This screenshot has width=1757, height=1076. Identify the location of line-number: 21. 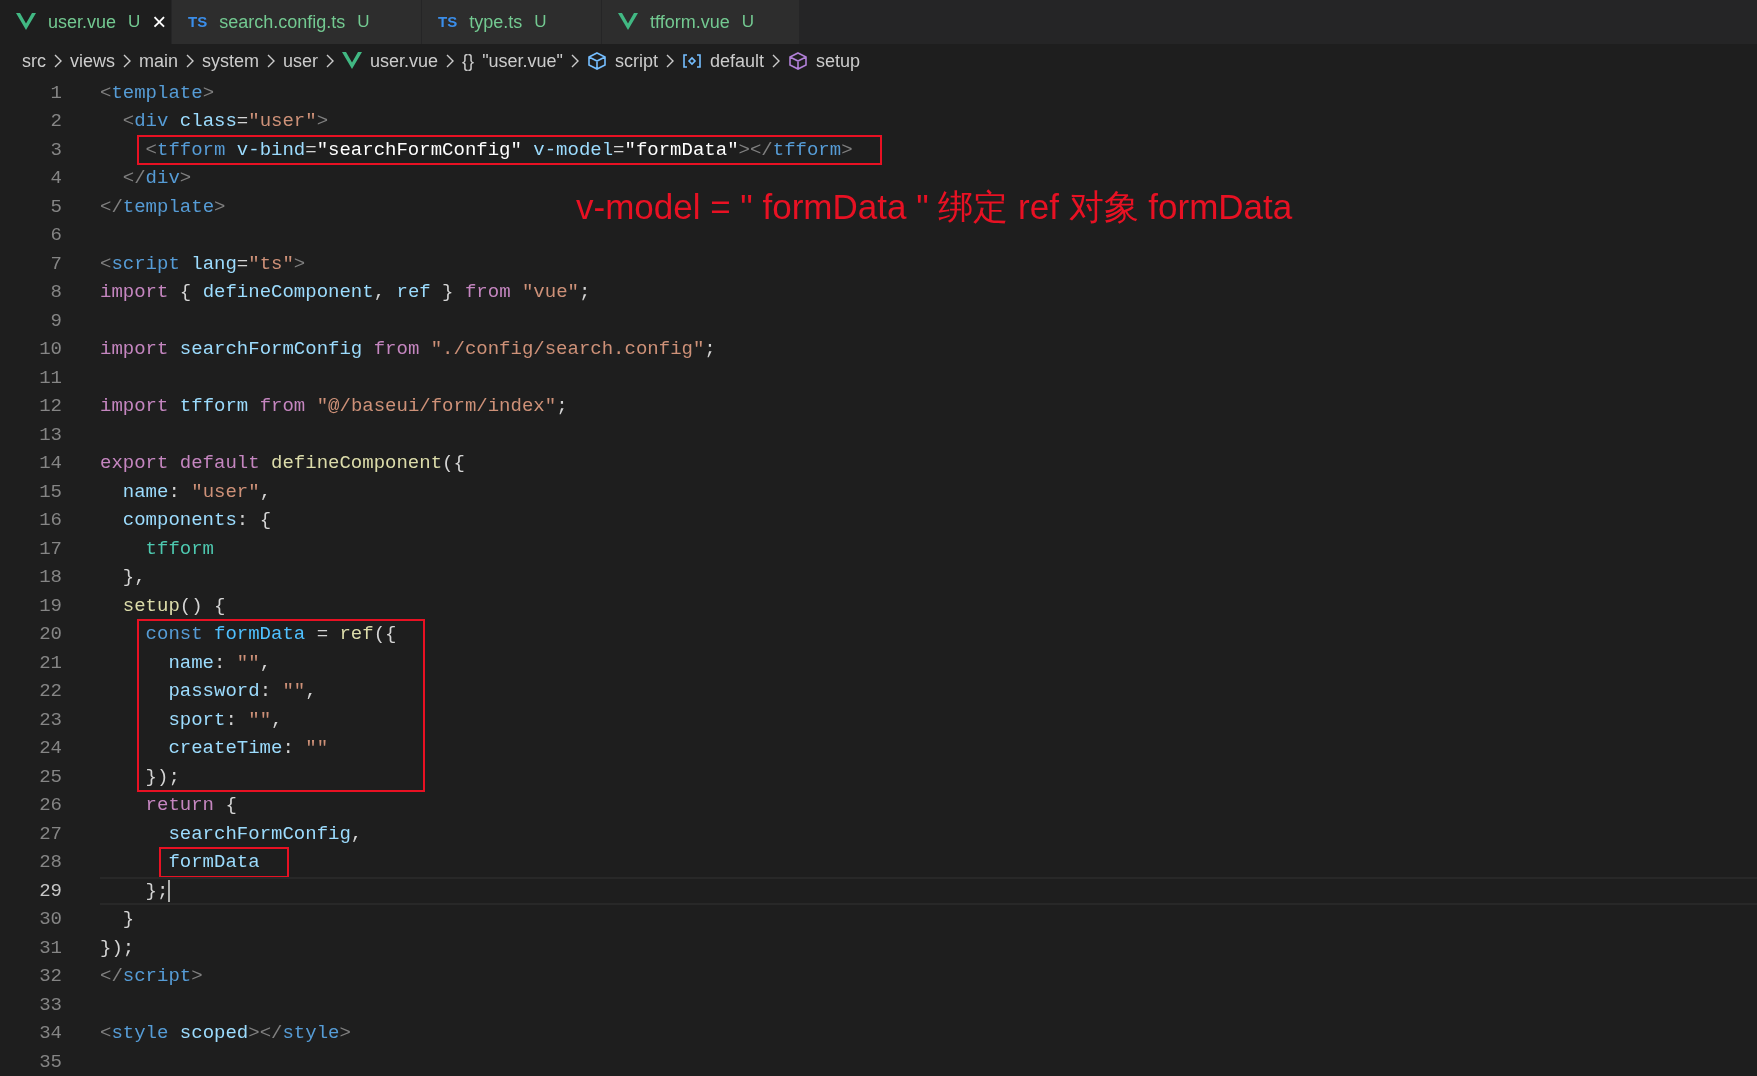
(50, 663).